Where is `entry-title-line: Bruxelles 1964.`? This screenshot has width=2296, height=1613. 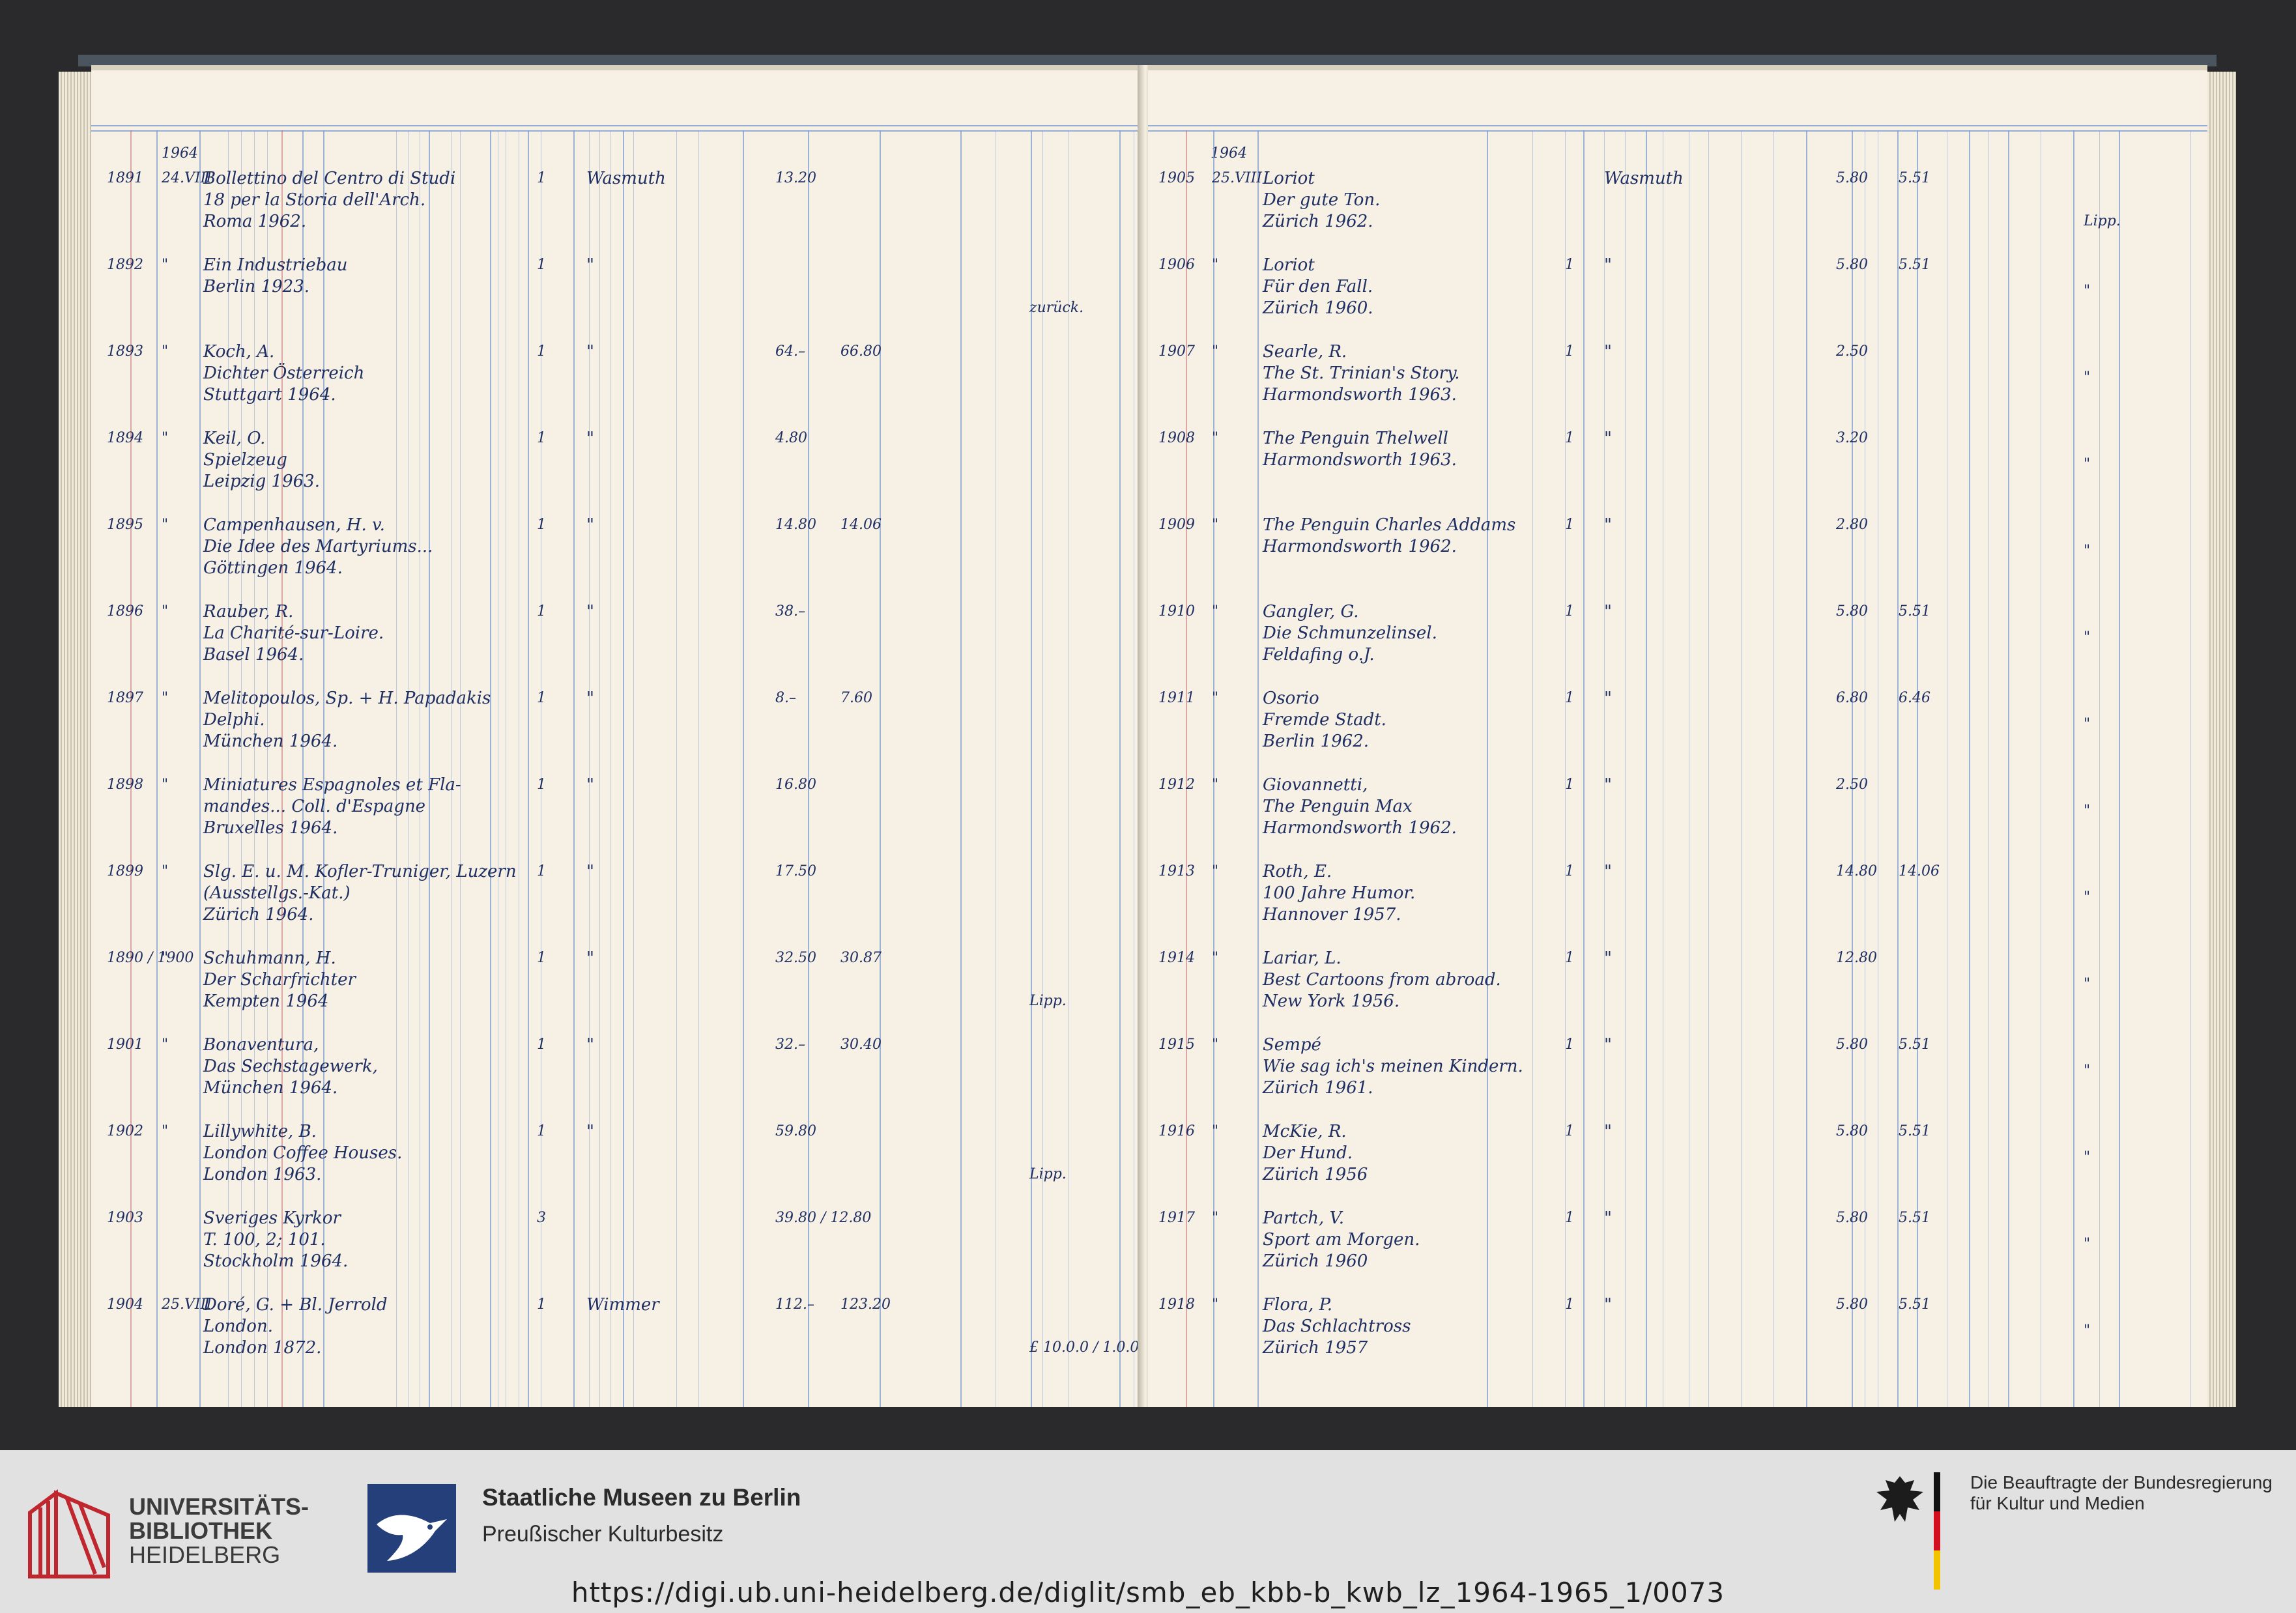
entry-title-line: Bruxelles 1964. is located at coordinates (270, 828).